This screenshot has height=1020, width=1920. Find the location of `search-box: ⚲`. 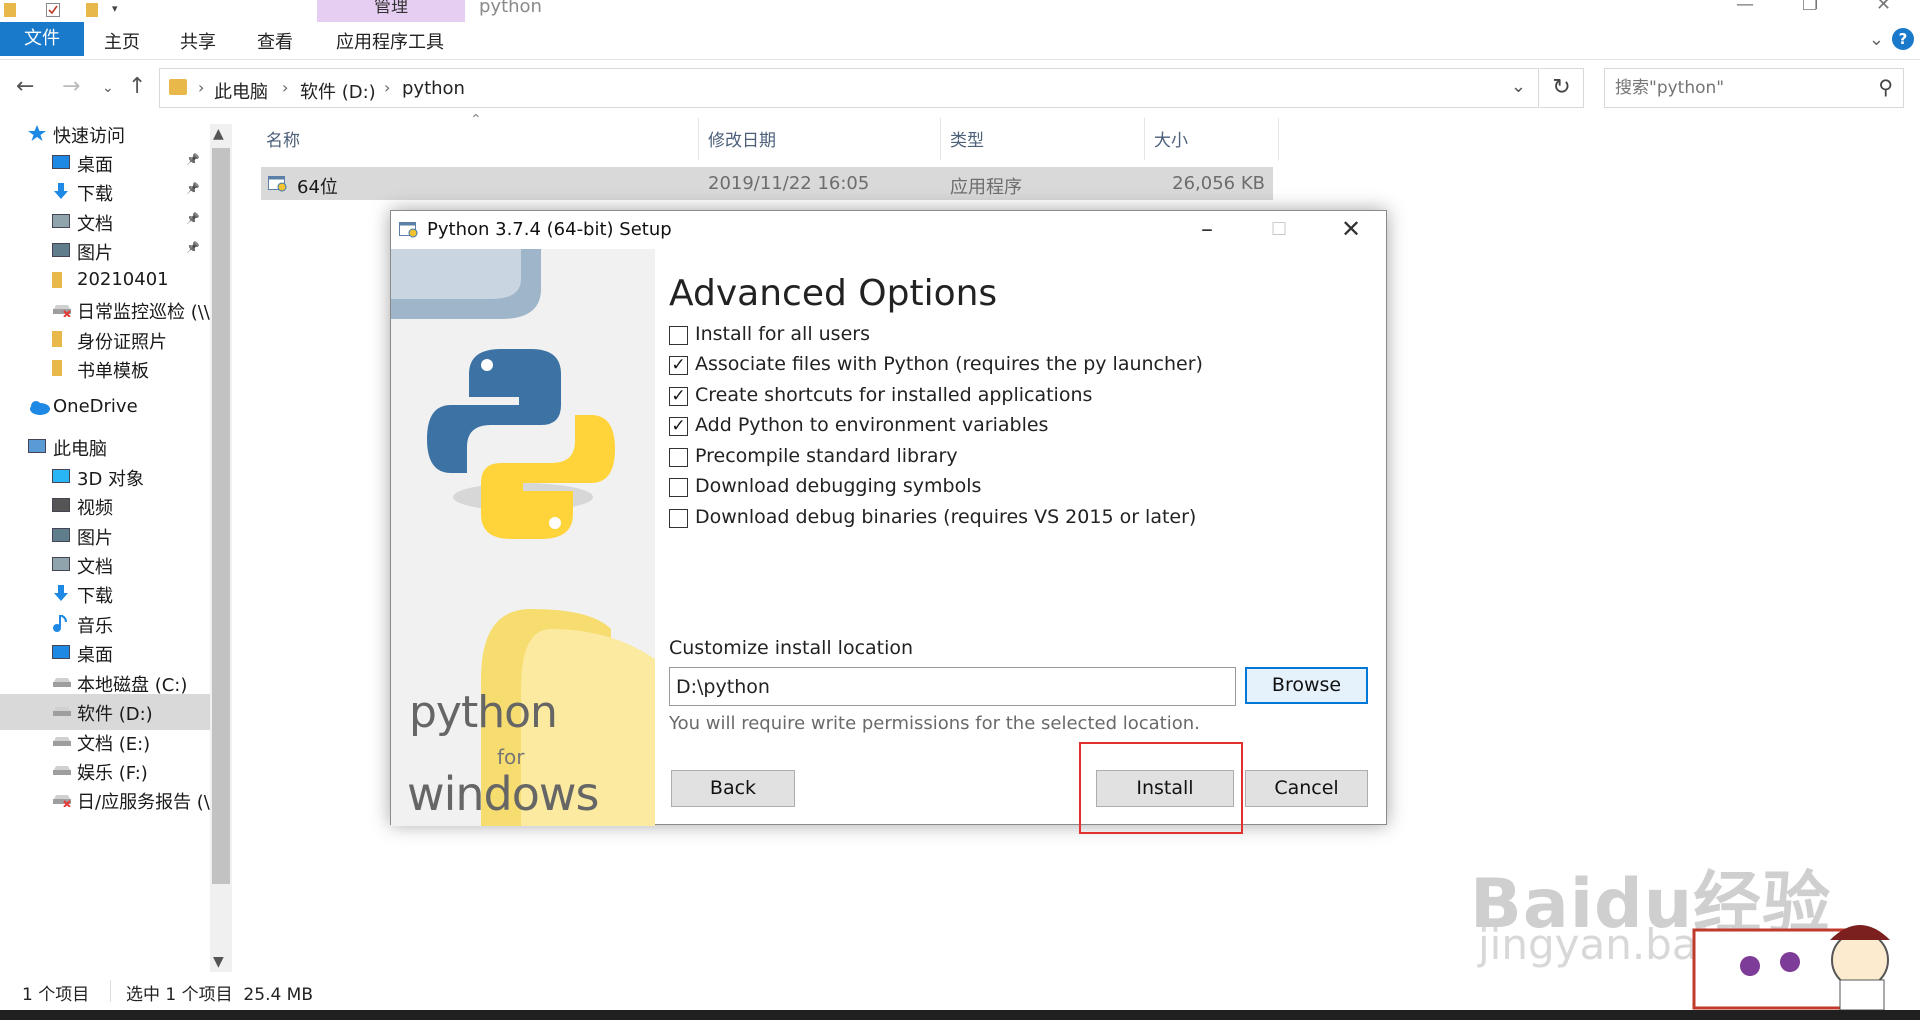

search-box: ⚲ is located at coordinates (1754, 88).